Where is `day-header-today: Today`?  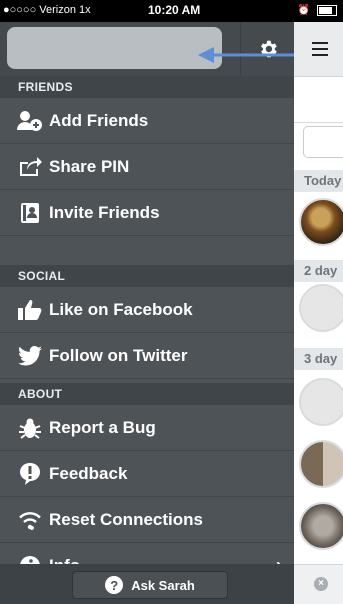
day-header-today: Today is located at coordinates (318, 181).